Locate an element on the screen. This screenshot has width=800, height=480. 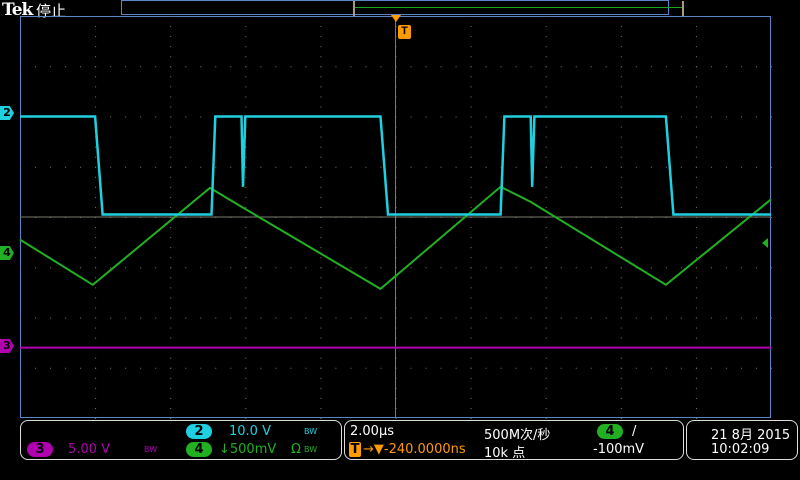
trigger-source-badge: 4 is located at coordinates (610, 431).